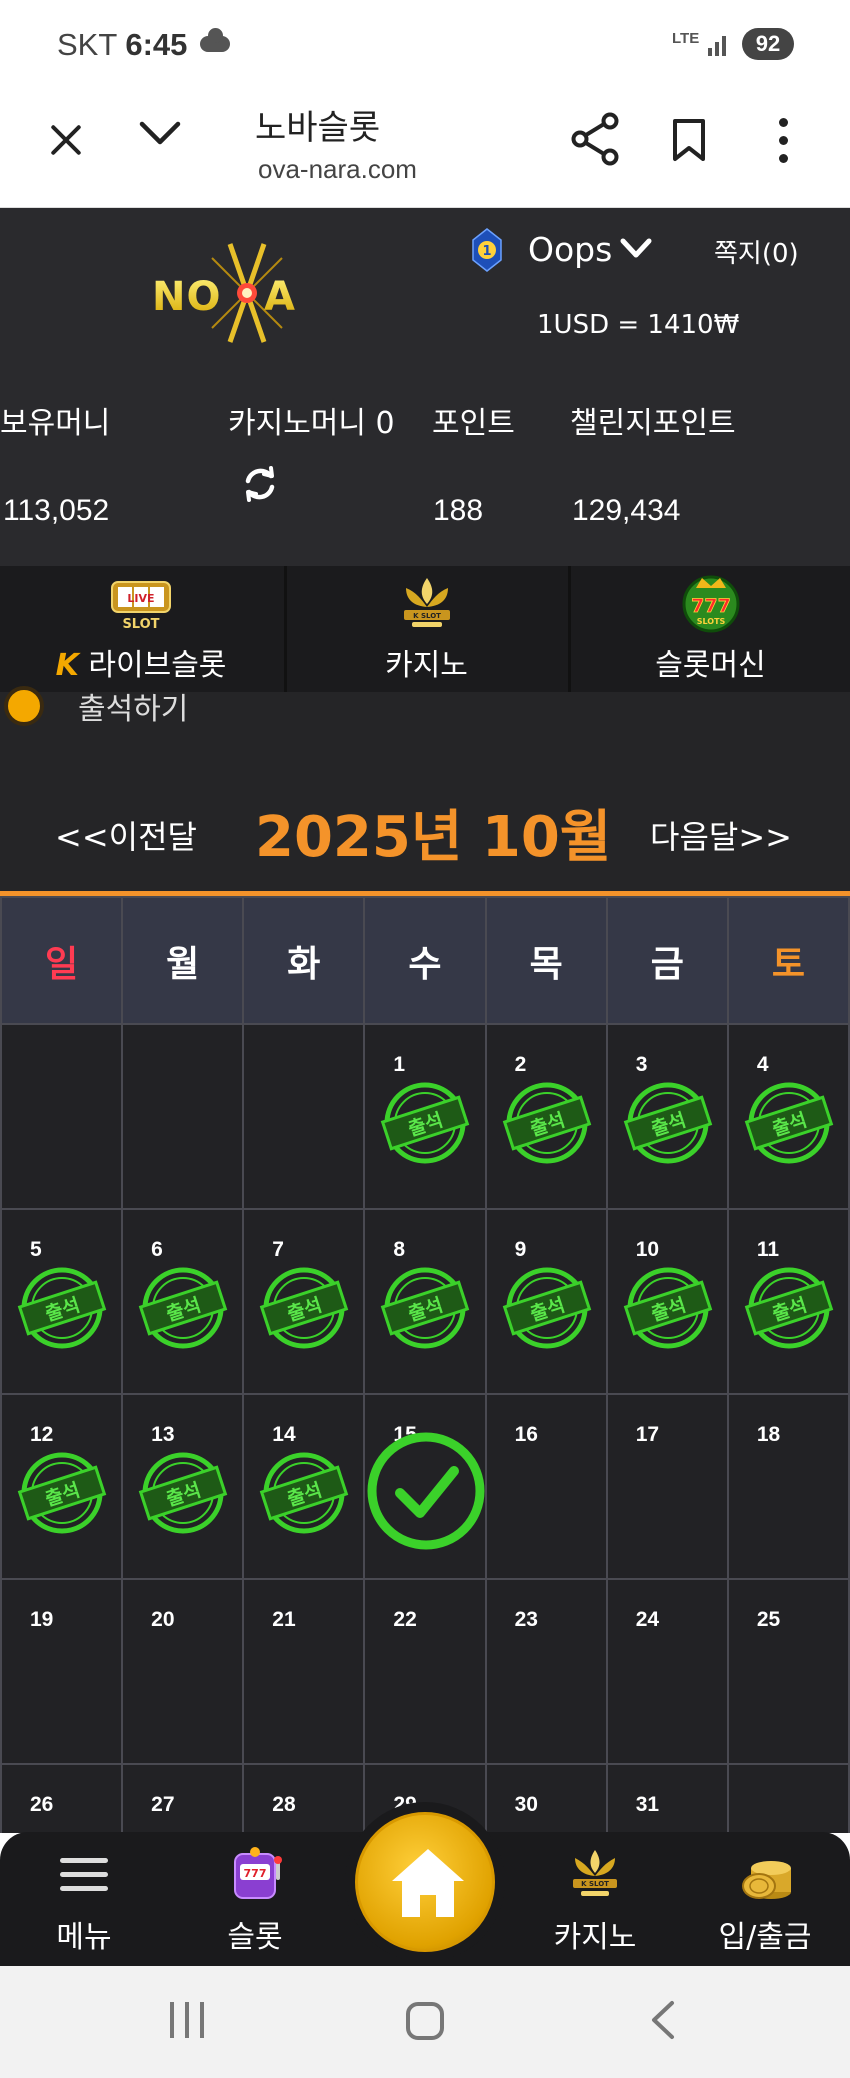 This screenshot has height=2078, width=850. What do you see at coordinates (689, 140) in the screenshot?
I see `bookmark-icon` at bounding box center [689, 140].